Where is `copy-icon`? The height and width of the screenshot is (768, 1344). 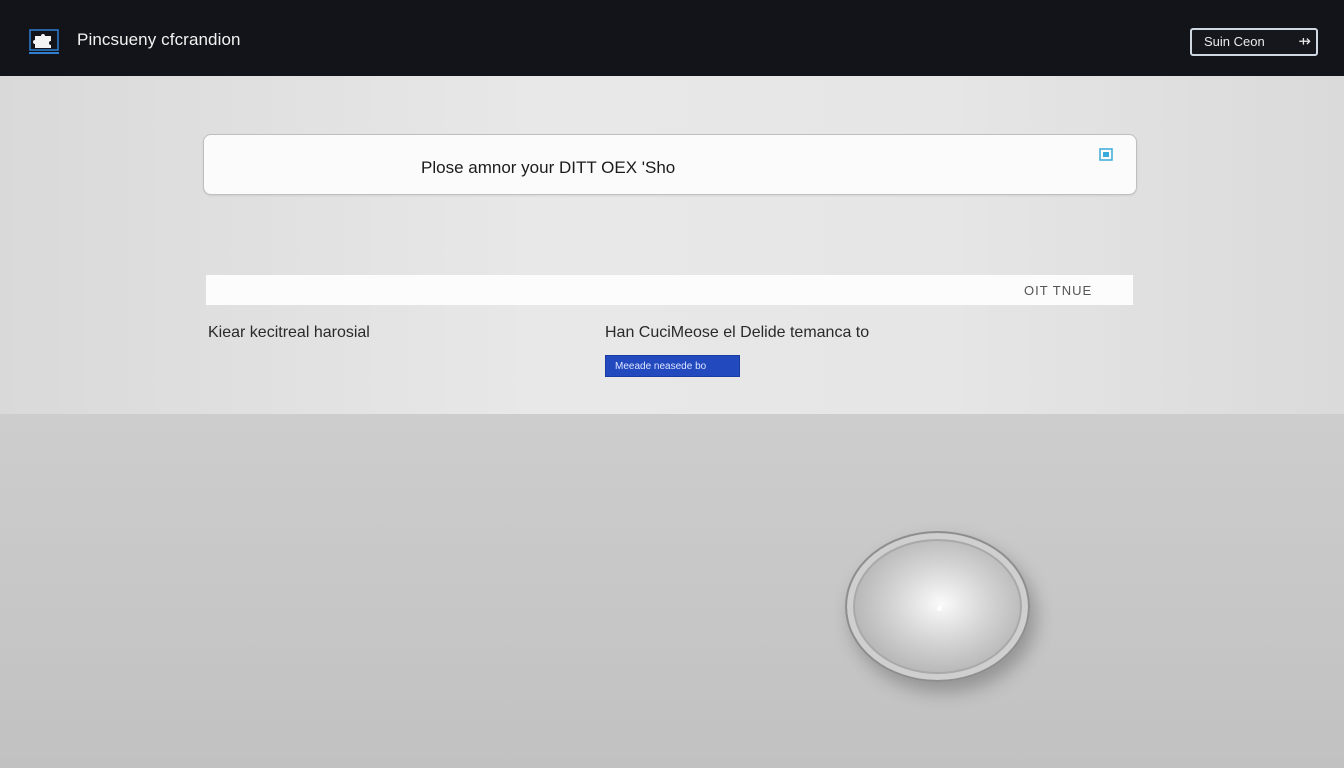 copy-icon is located at coordinates (1106, 155).